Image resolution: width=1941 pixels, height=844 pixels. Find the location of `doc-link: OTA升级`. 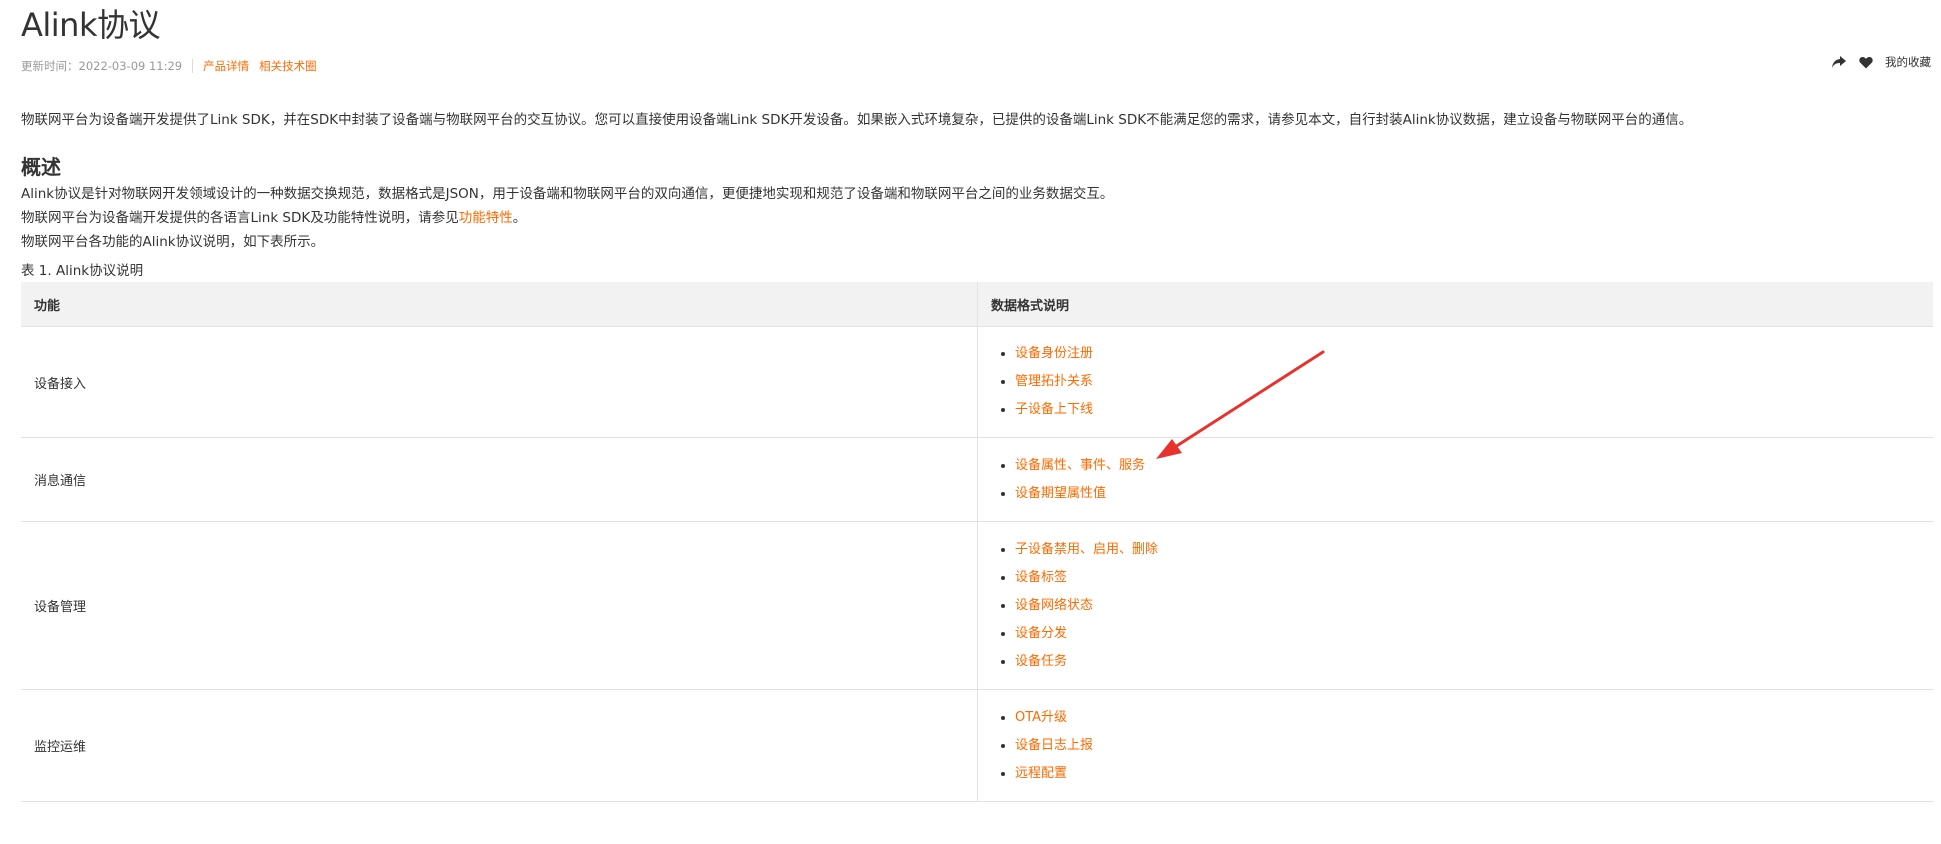

doc-link: OTA升级 is located at coordinates (1041, 717).